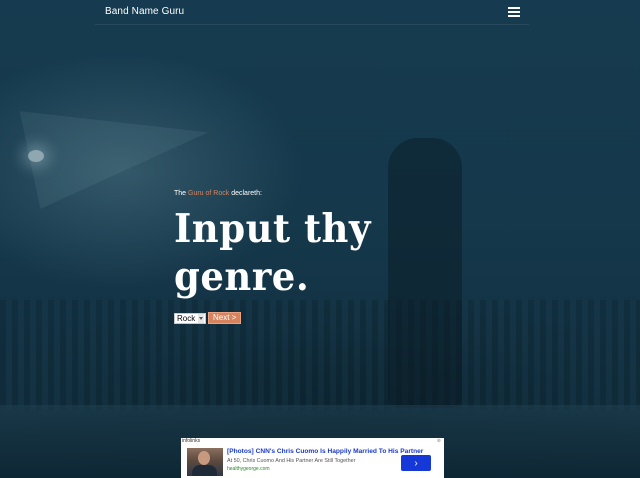  I want to click on ad-source-label: infolinks, so click(191, 441).